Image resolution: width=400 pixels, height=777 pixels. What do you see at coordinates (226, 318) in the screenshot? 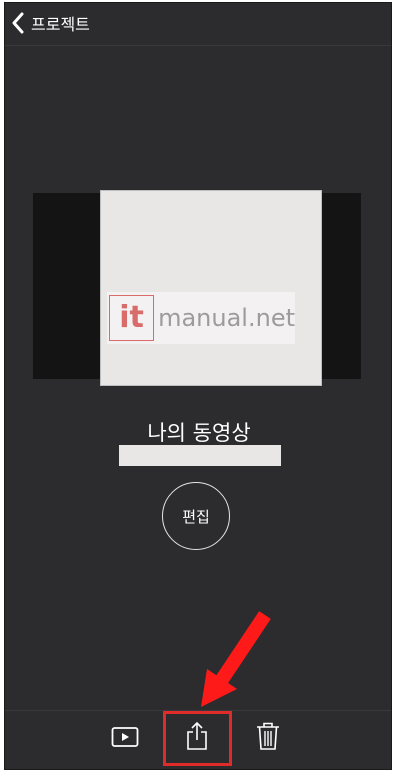
I see `watermark-text: manual.net` at bounding box center [226, 318].